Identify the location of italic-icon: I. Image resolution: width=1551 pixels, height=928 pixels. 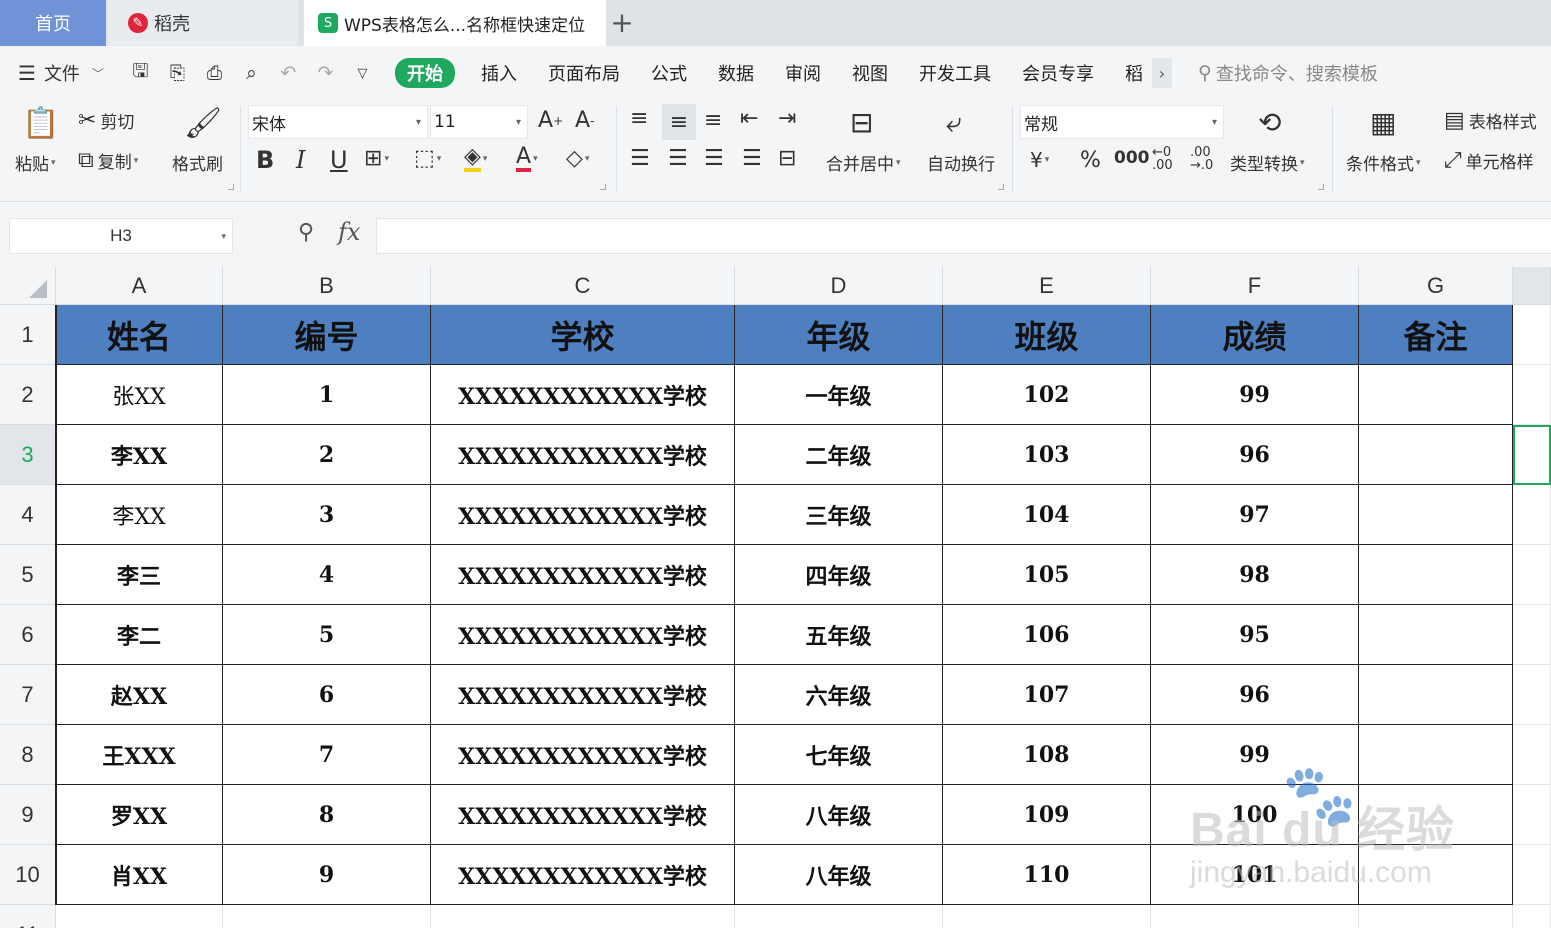
(300, 160).